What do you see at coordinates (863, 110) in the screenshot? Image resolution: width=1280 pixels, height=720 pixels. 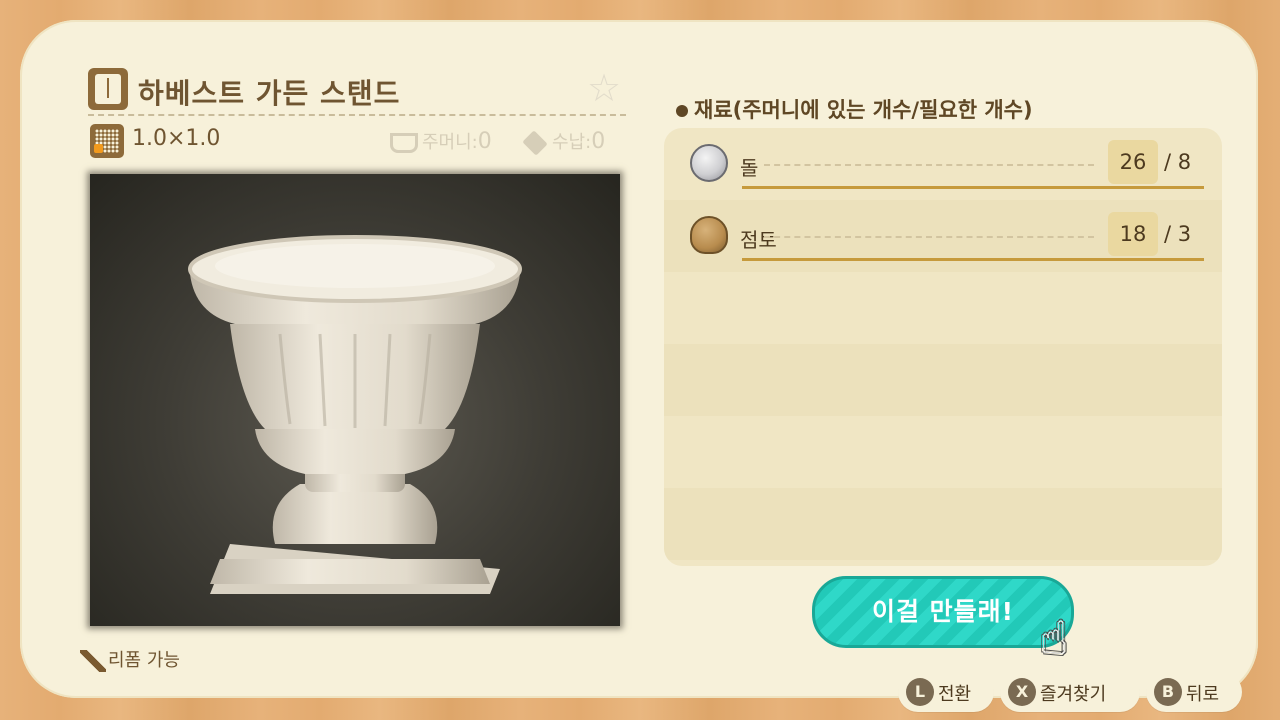 I see `materials-header-text: 재료(주머니에 있는 개수/필요한 개수)` at bounding box center [863, 110].